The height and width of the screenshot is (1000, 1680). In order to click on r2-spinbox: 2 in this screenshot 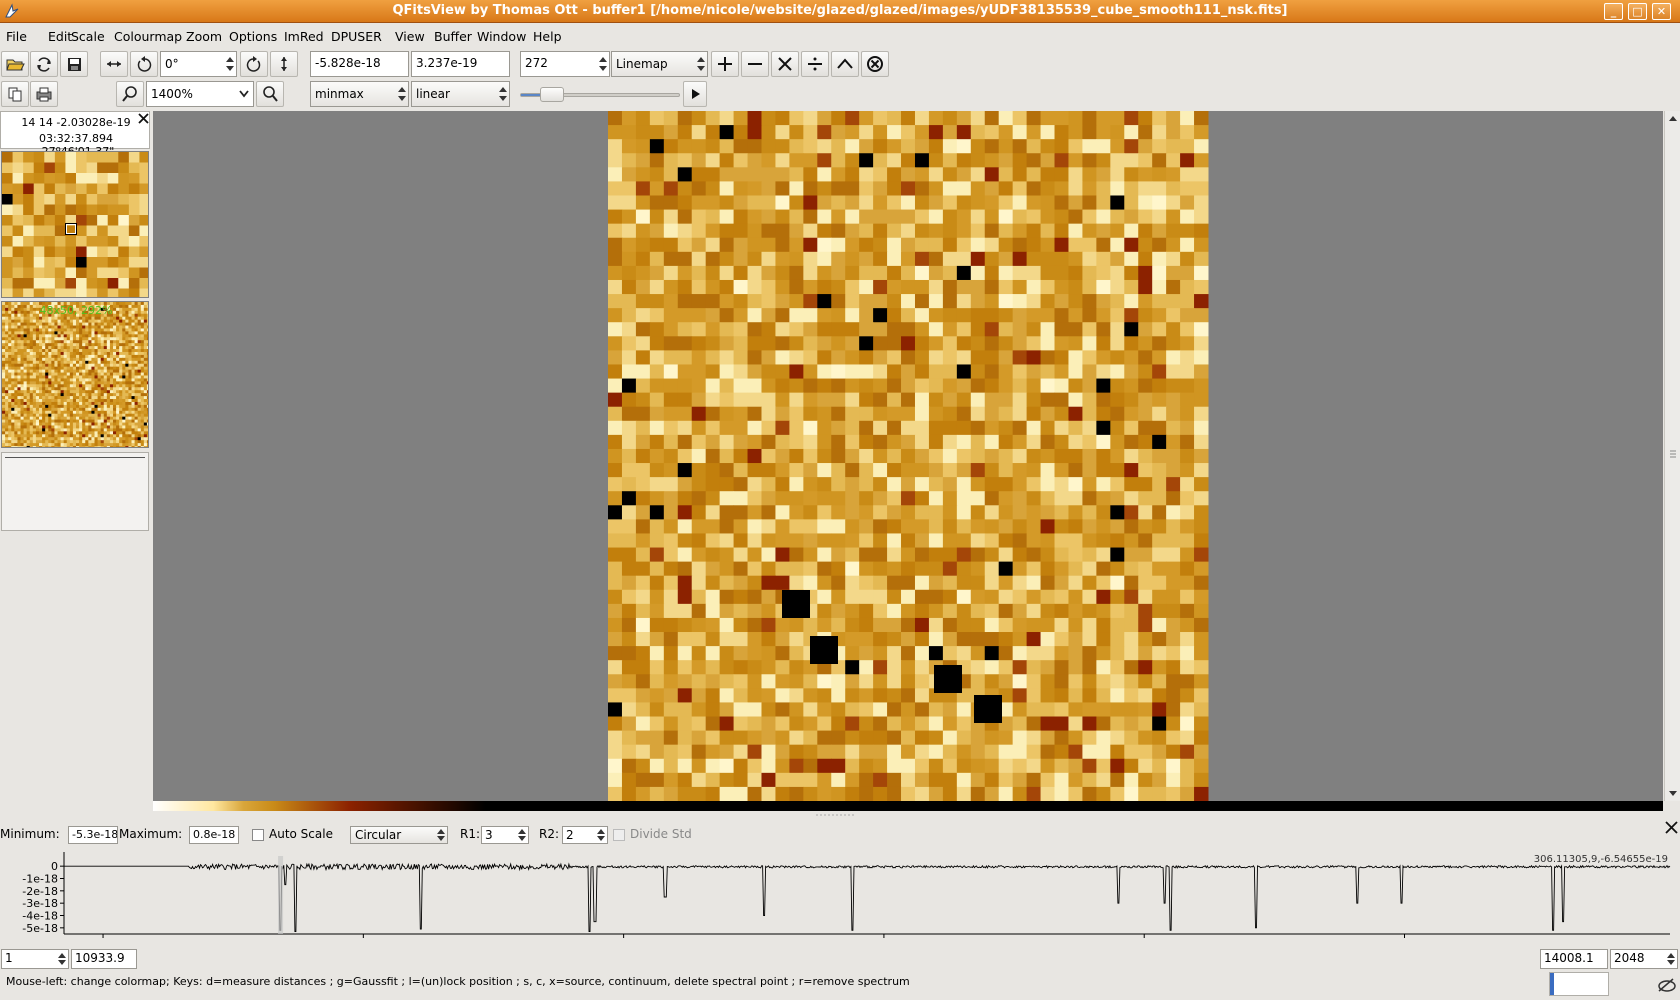, I will do `click(585, 835)`.